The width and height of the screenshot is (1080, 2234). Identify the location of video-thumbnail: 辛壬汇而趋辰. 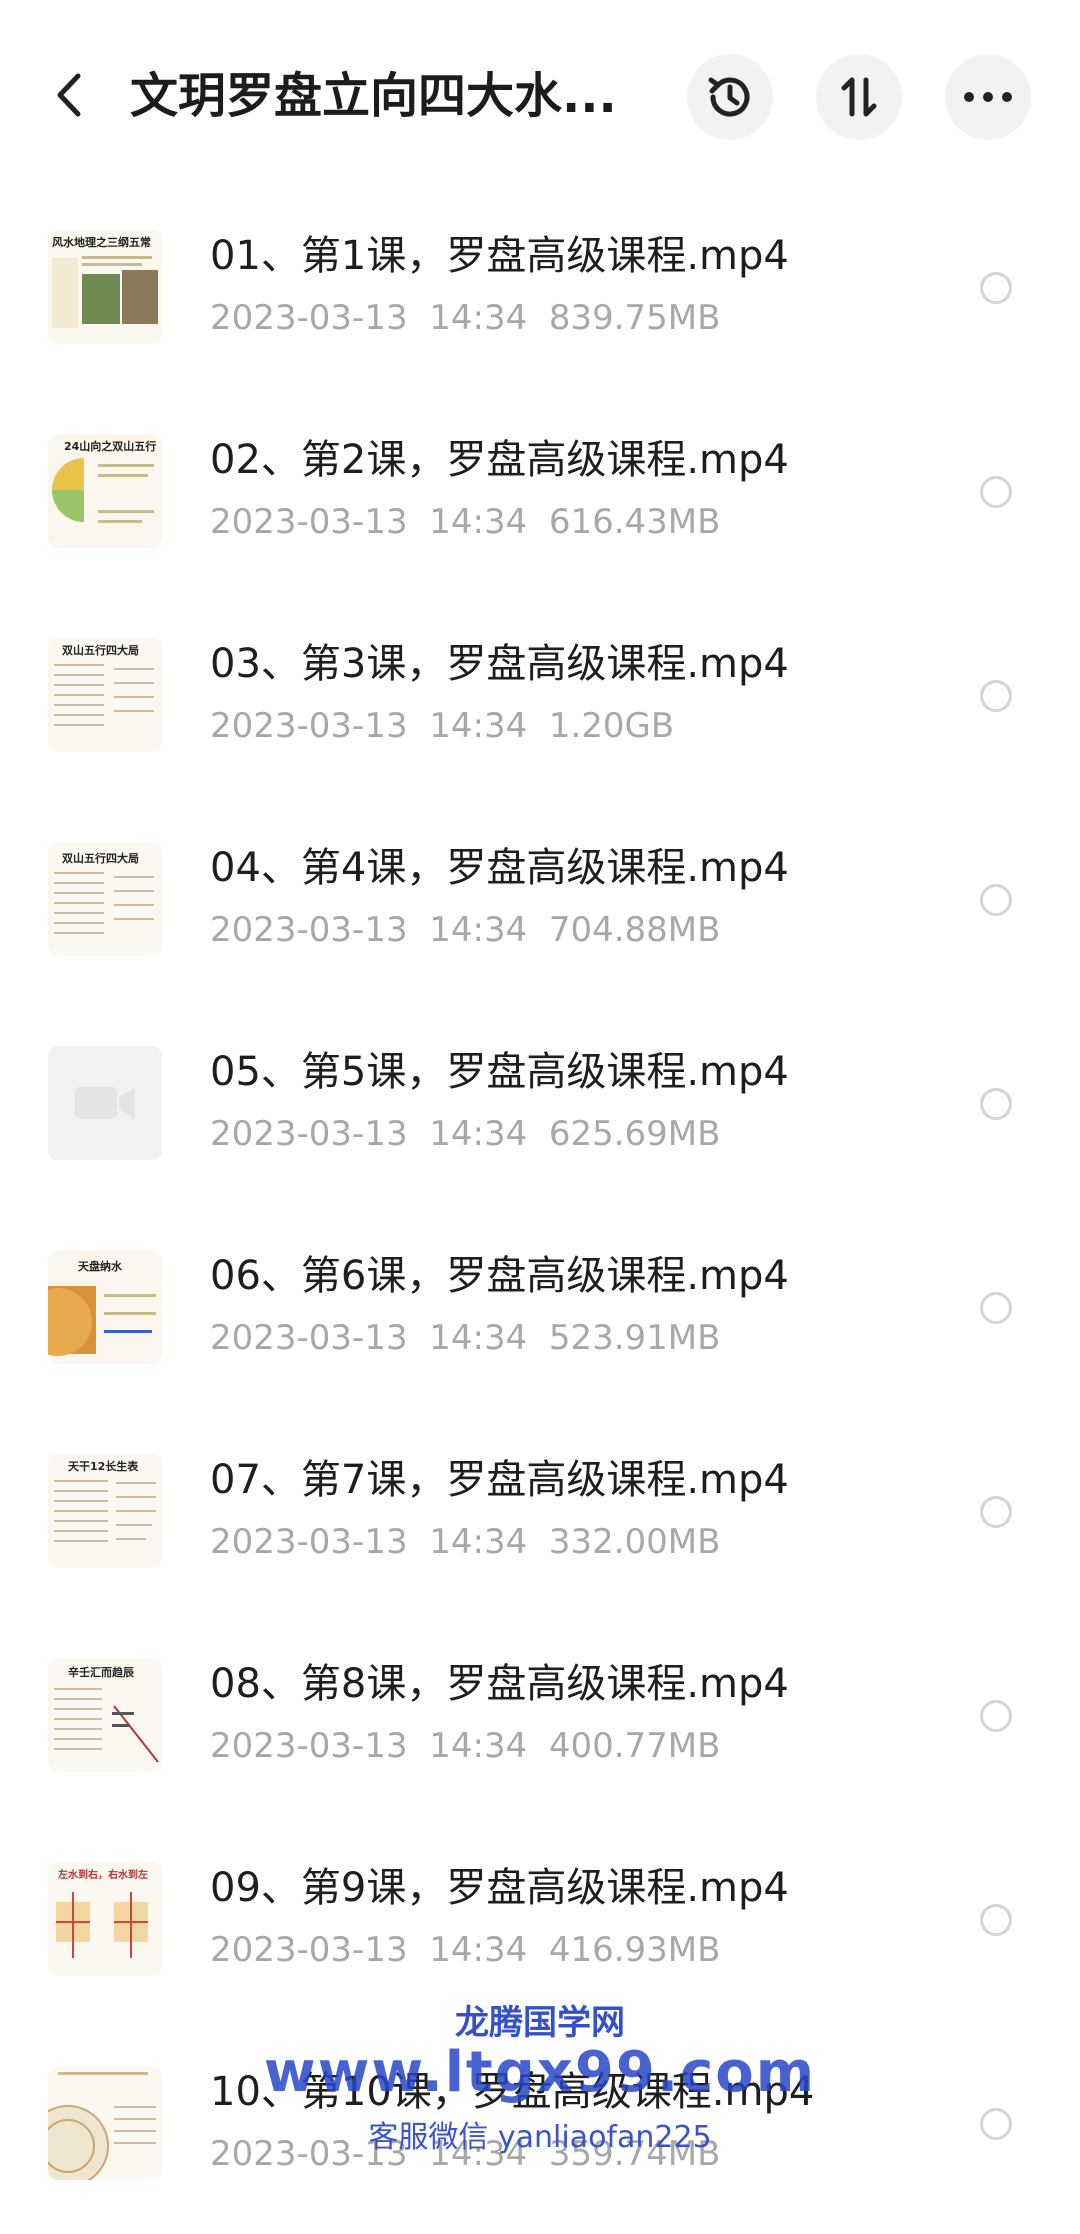
(105, 1715).